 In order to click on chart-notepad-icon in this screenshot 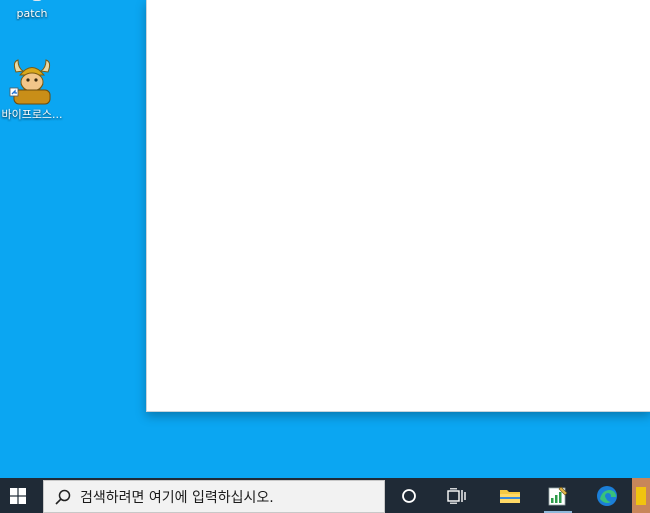, I will do `click(558, 495)`.